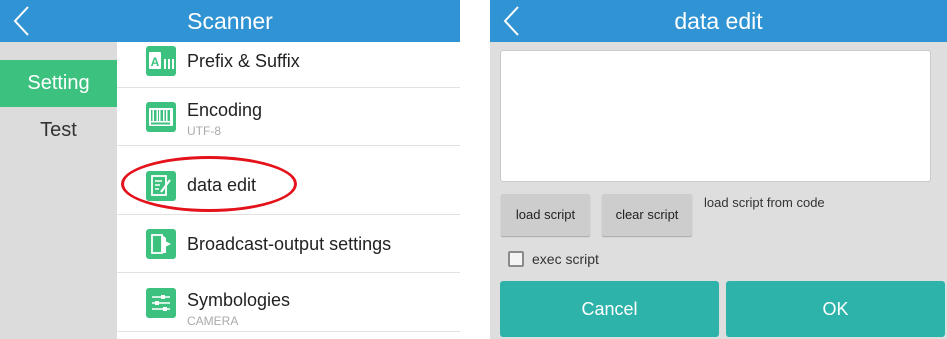 The height and width of the screenshot is (339, 947). Describe the element at coordinates (239, 300) in the screenshot. I see `item-label: Symbologies` at that location.